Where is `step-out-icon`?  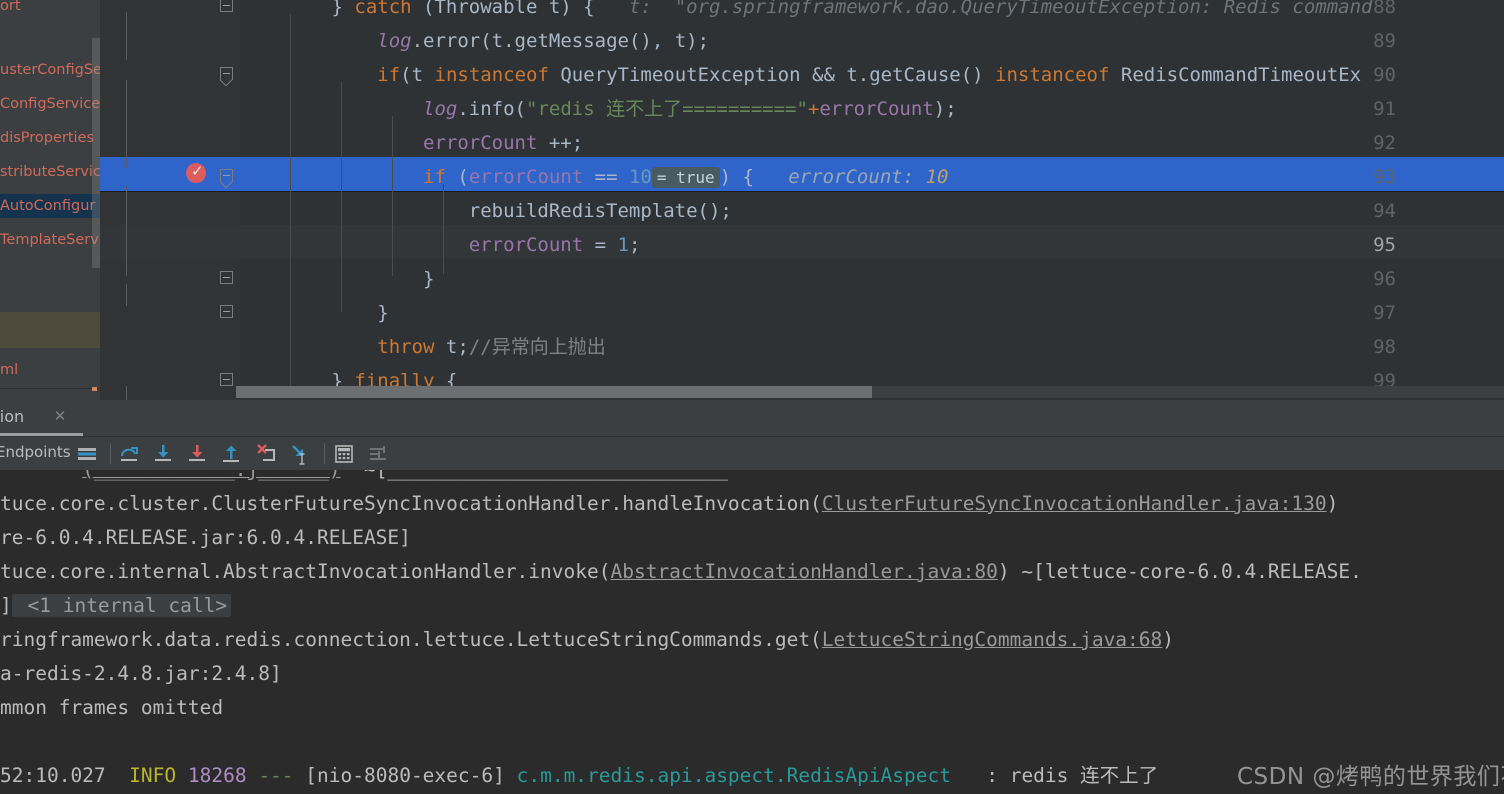
step-out-icon is located at coordinates (232, 454).